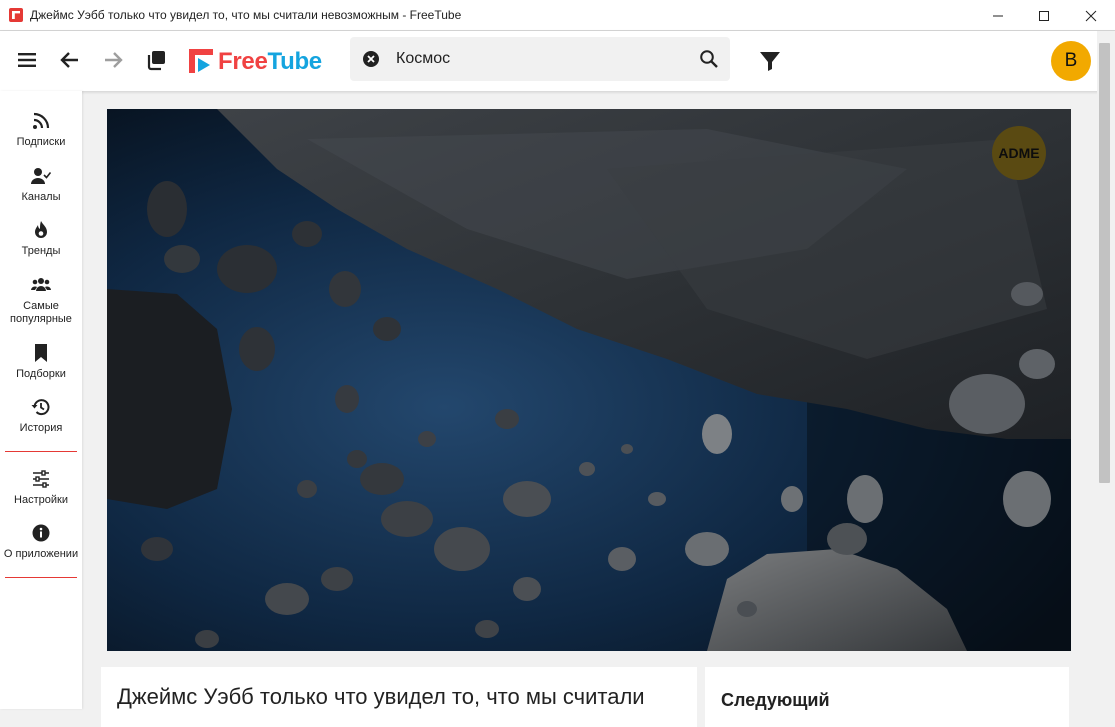 This screenshot has height=727, width=1115. Describe the element at coordinates (156, 60) in the screenshot. I see `copy-window-icon` at that location.